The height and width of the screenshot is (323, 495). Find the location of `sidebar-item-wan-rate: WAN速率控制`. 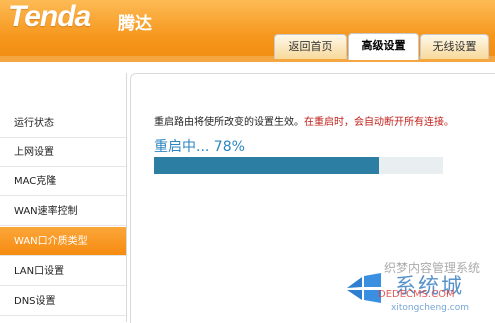

sidebar-item-wan-rate: WAN速率控制 is located at coordinates (63, 211).